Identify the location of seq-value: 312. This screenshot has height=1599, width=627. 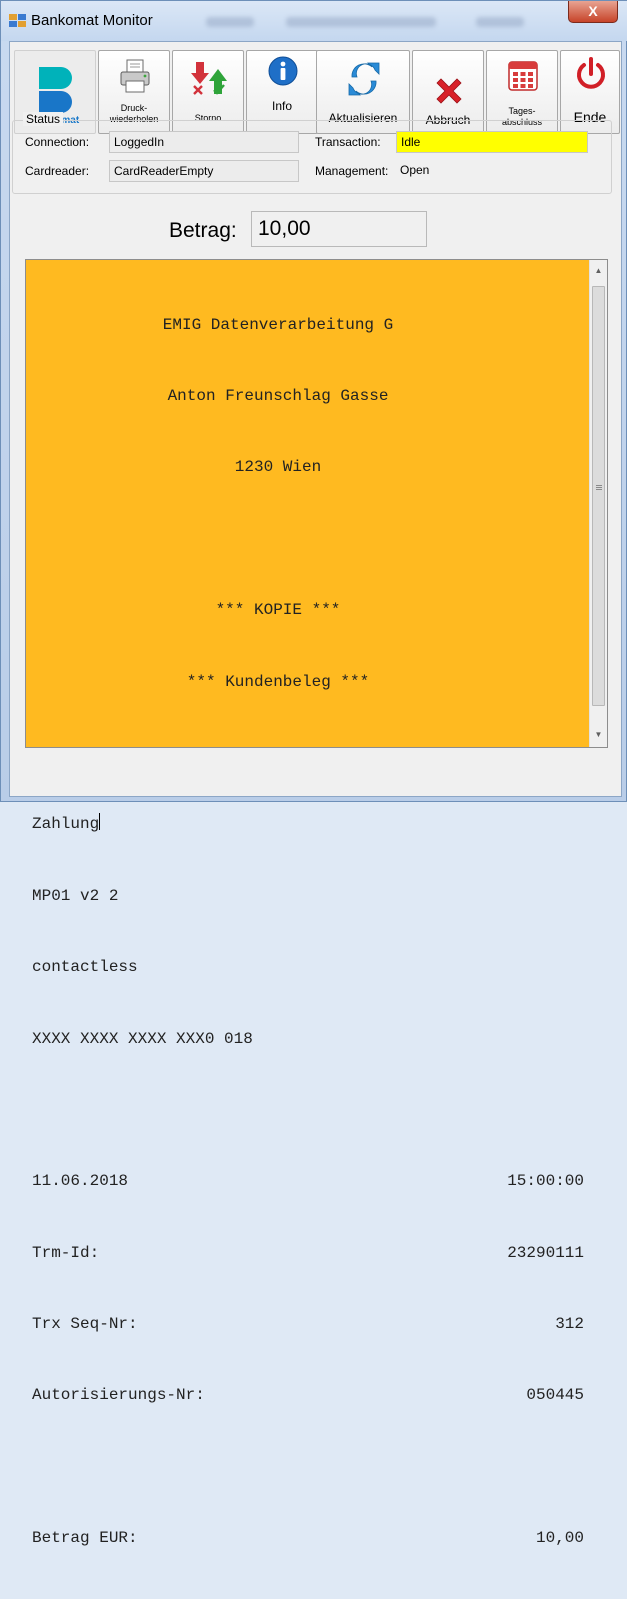
(569, 1324).